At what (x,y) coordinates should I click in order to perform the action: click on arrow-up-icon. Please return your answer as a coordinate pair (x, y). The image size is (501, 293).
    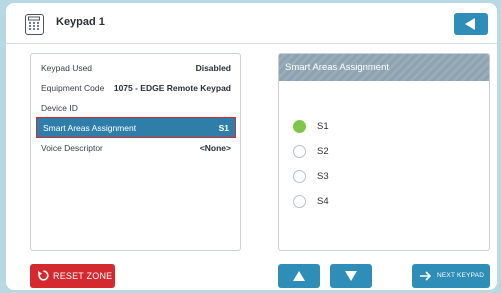
    Looking at the image, I should click on (299, 276).